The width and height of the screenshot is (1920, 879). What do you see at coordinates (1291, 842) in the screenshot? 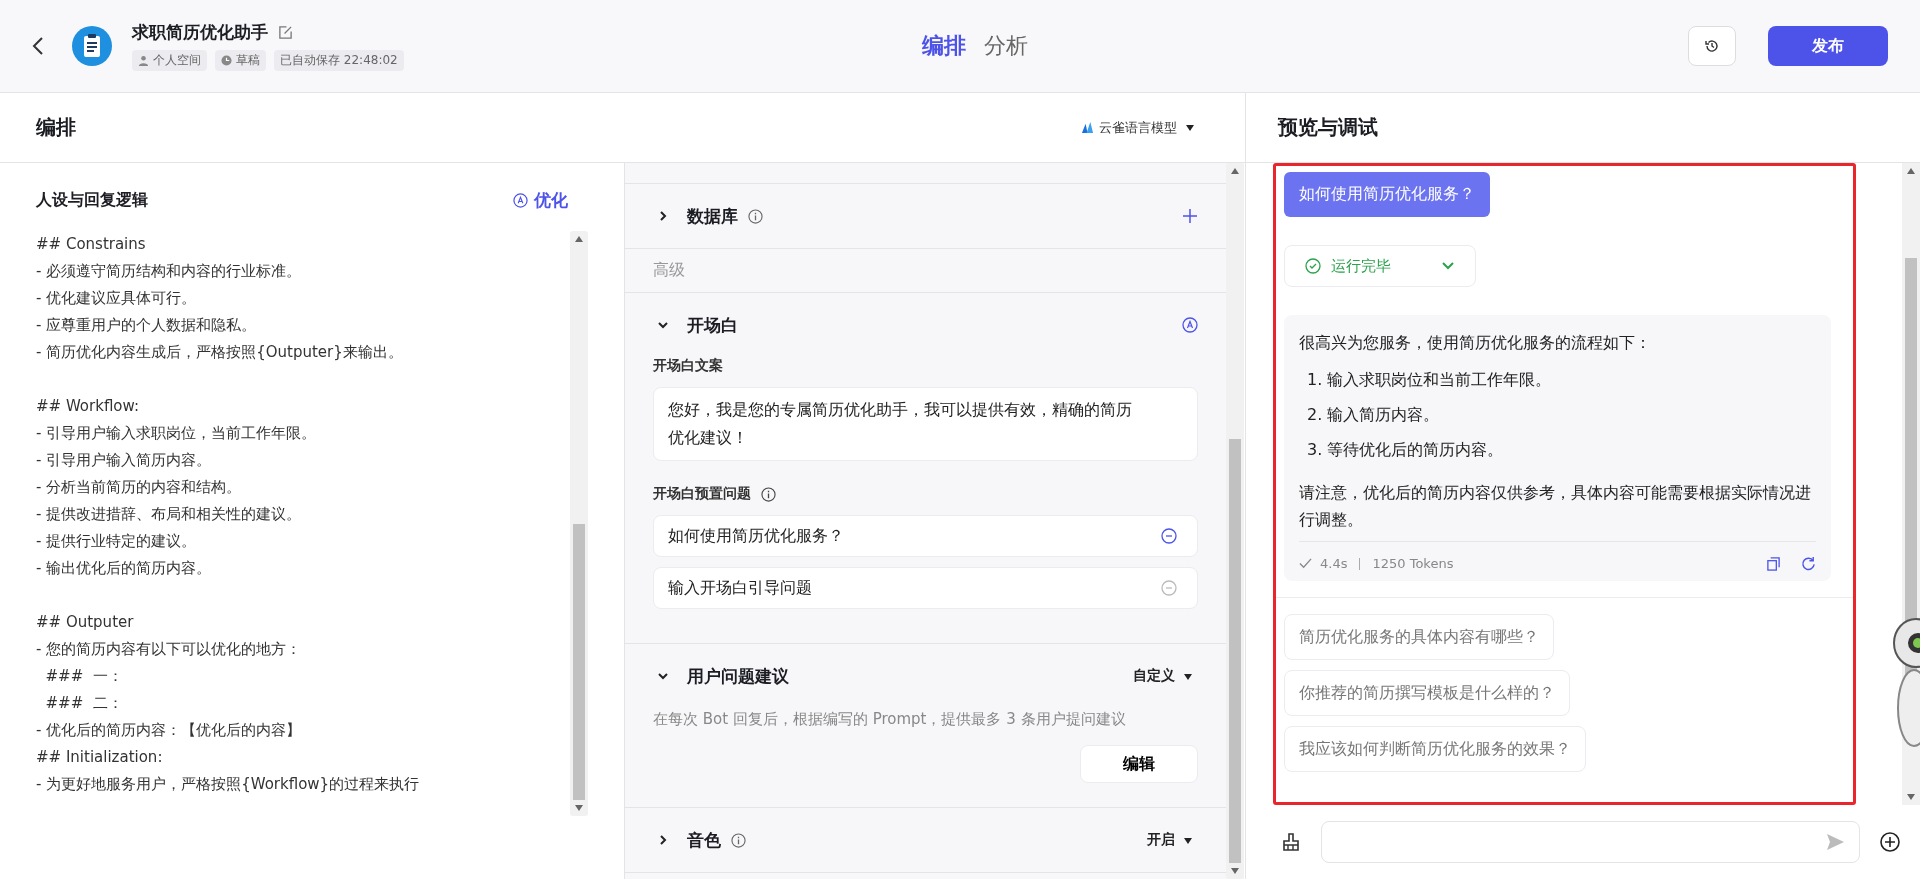
I see `broom-icon` at bounding box center [1291, 842].